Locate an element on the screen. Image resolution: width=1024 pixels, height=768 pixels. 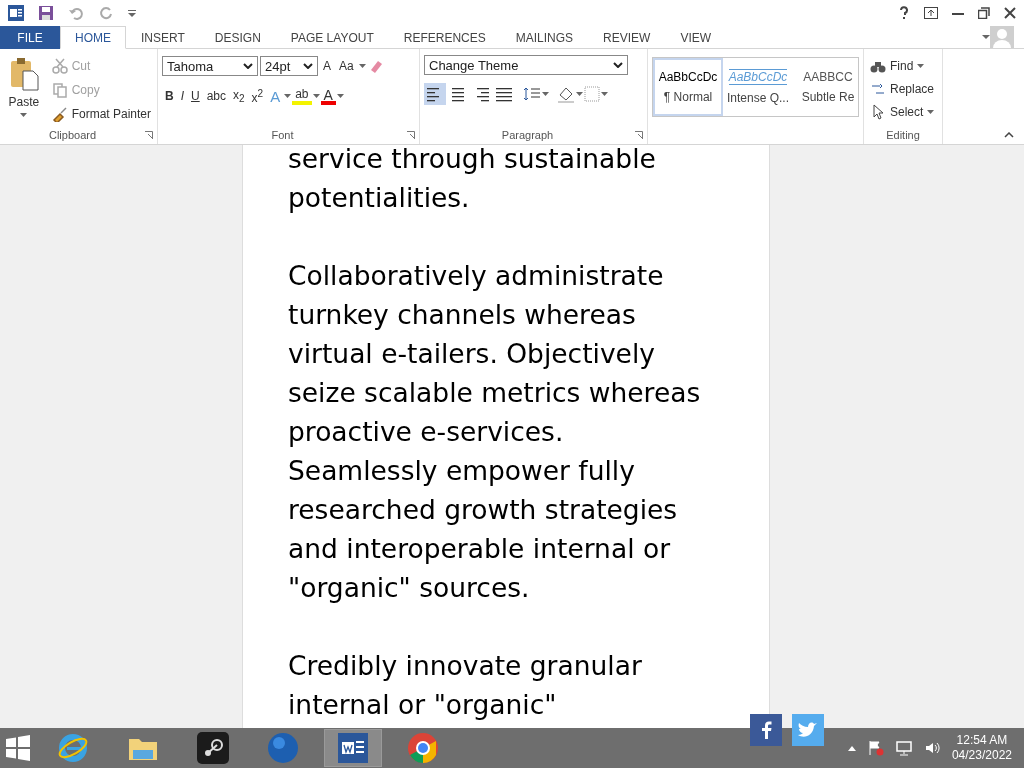
group-label: Clipboard is located at coordinates (72, 135).